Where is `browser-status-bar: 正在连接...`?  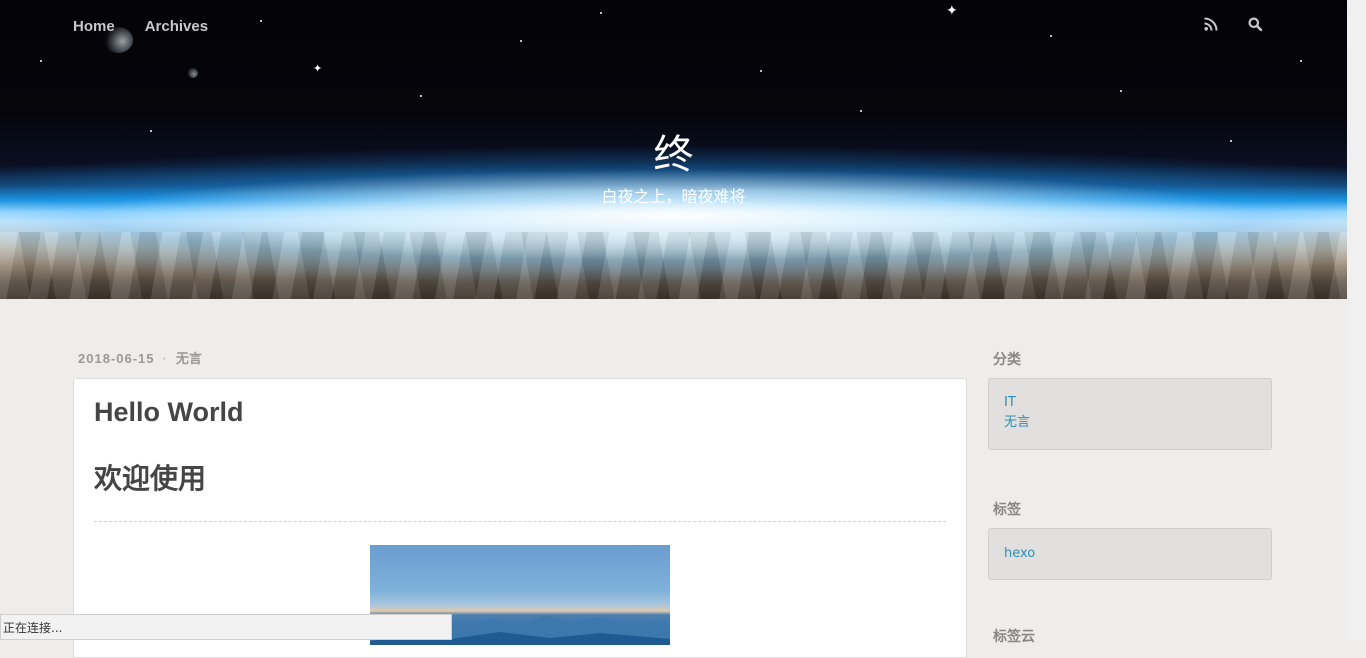
browser-status-bar: 正在连接... is located at coordinates (226, 627).